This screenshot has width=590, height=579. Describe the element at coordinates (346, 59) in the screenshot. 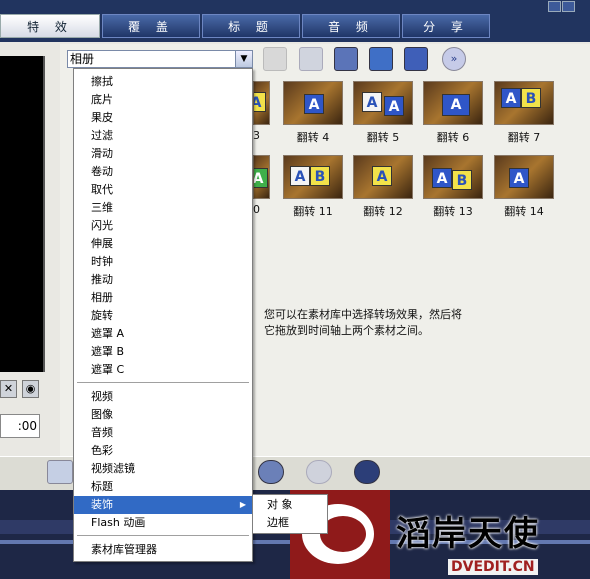

I see `grid-view-icon` at that location.